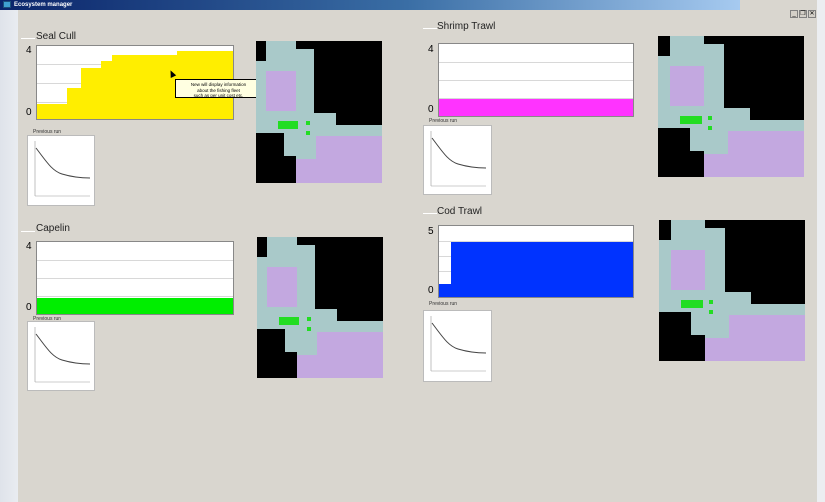 This screenshot has width=825, height=502. What do you see at coordinates (43, 5) in the screenshot?
I see `window-title: Ecosystem manager` at bounding box center [43, 5].